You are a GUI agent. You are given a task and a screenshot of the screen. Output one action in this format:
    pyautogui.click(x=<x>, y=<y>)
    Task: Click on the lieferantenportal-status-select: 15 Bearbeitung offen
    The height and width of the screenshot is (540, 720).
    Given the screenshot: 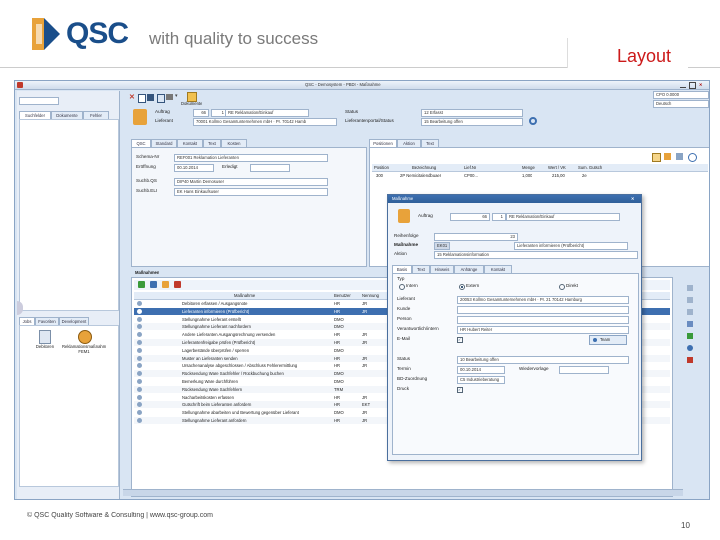 What is the action you would take?
    pyautogui.click(x=472, y=122)
    